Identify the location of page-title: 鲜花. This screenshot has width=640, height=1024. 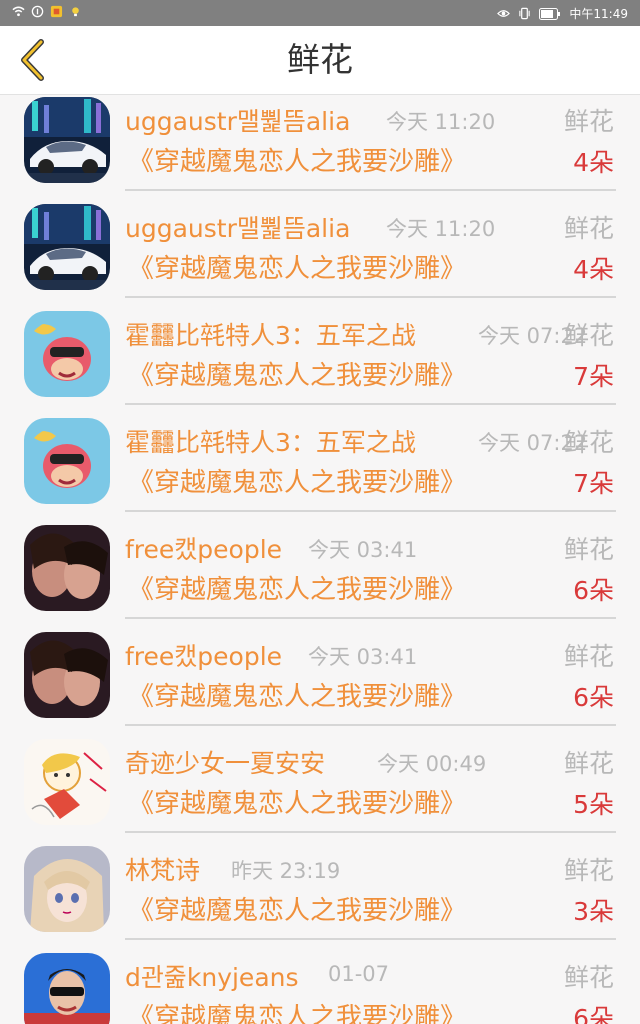
(320, 59).